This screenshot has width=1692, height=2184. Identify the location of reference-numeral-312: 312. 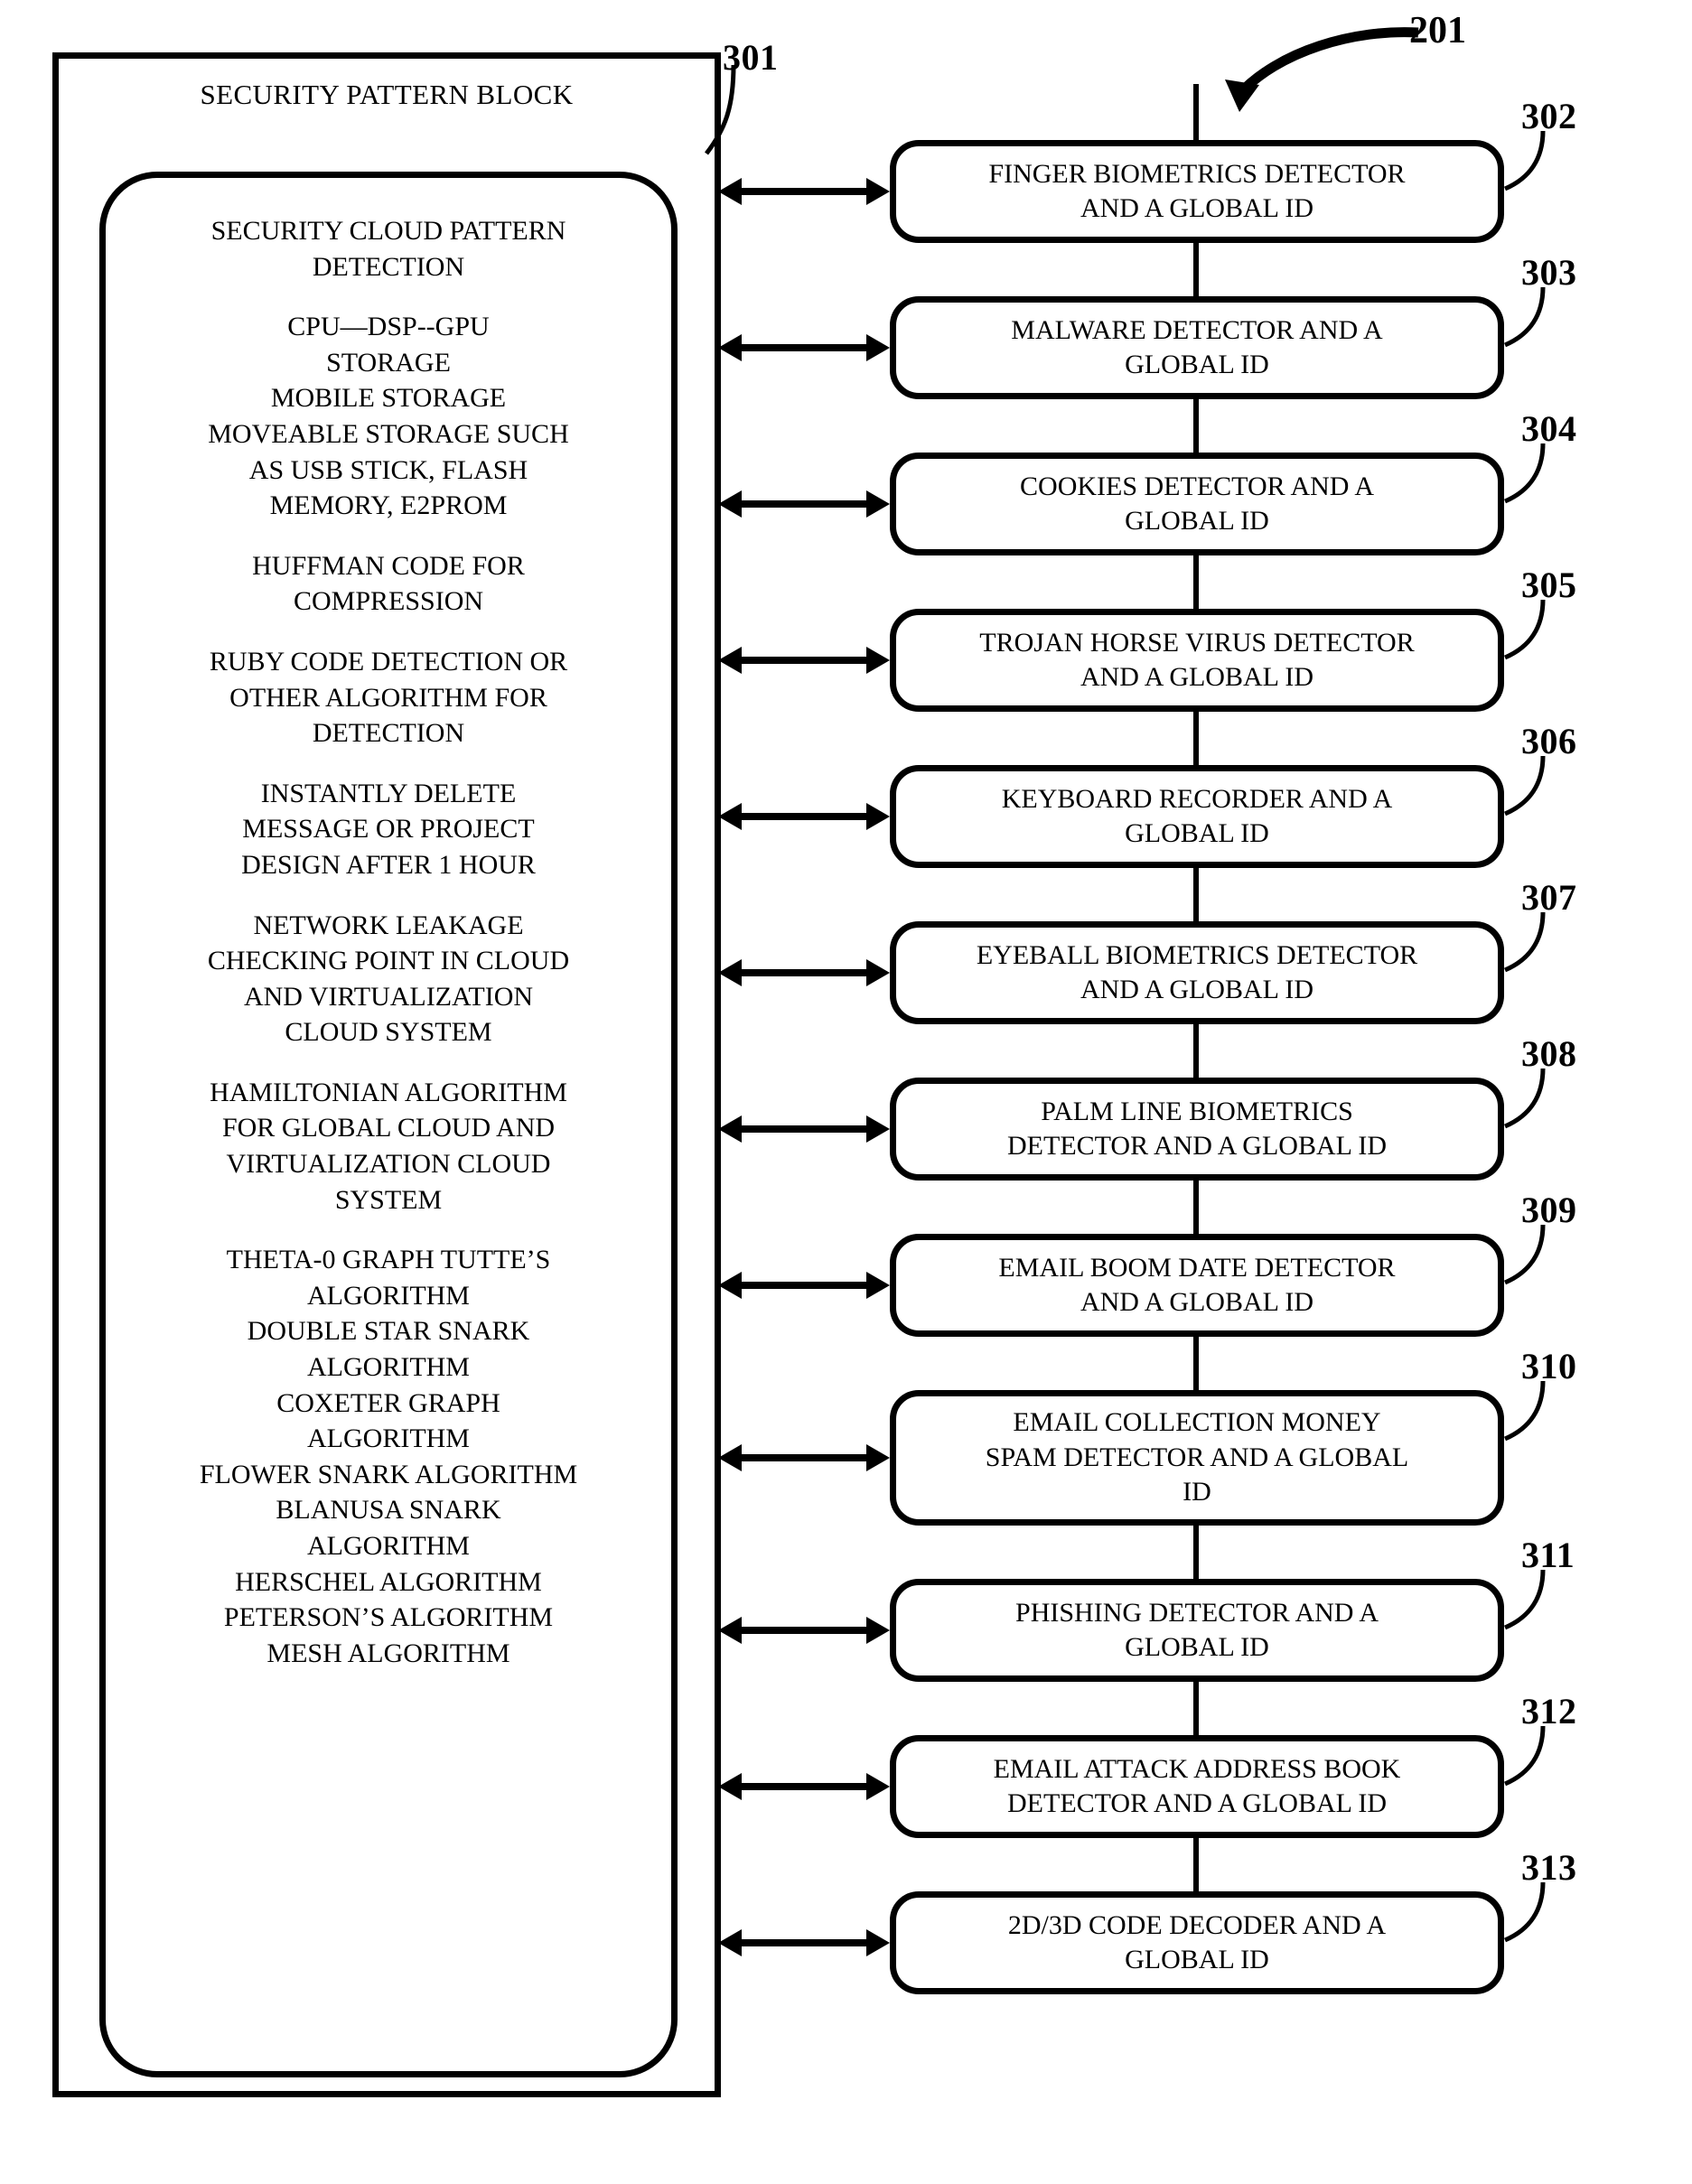
(1549, 1711).